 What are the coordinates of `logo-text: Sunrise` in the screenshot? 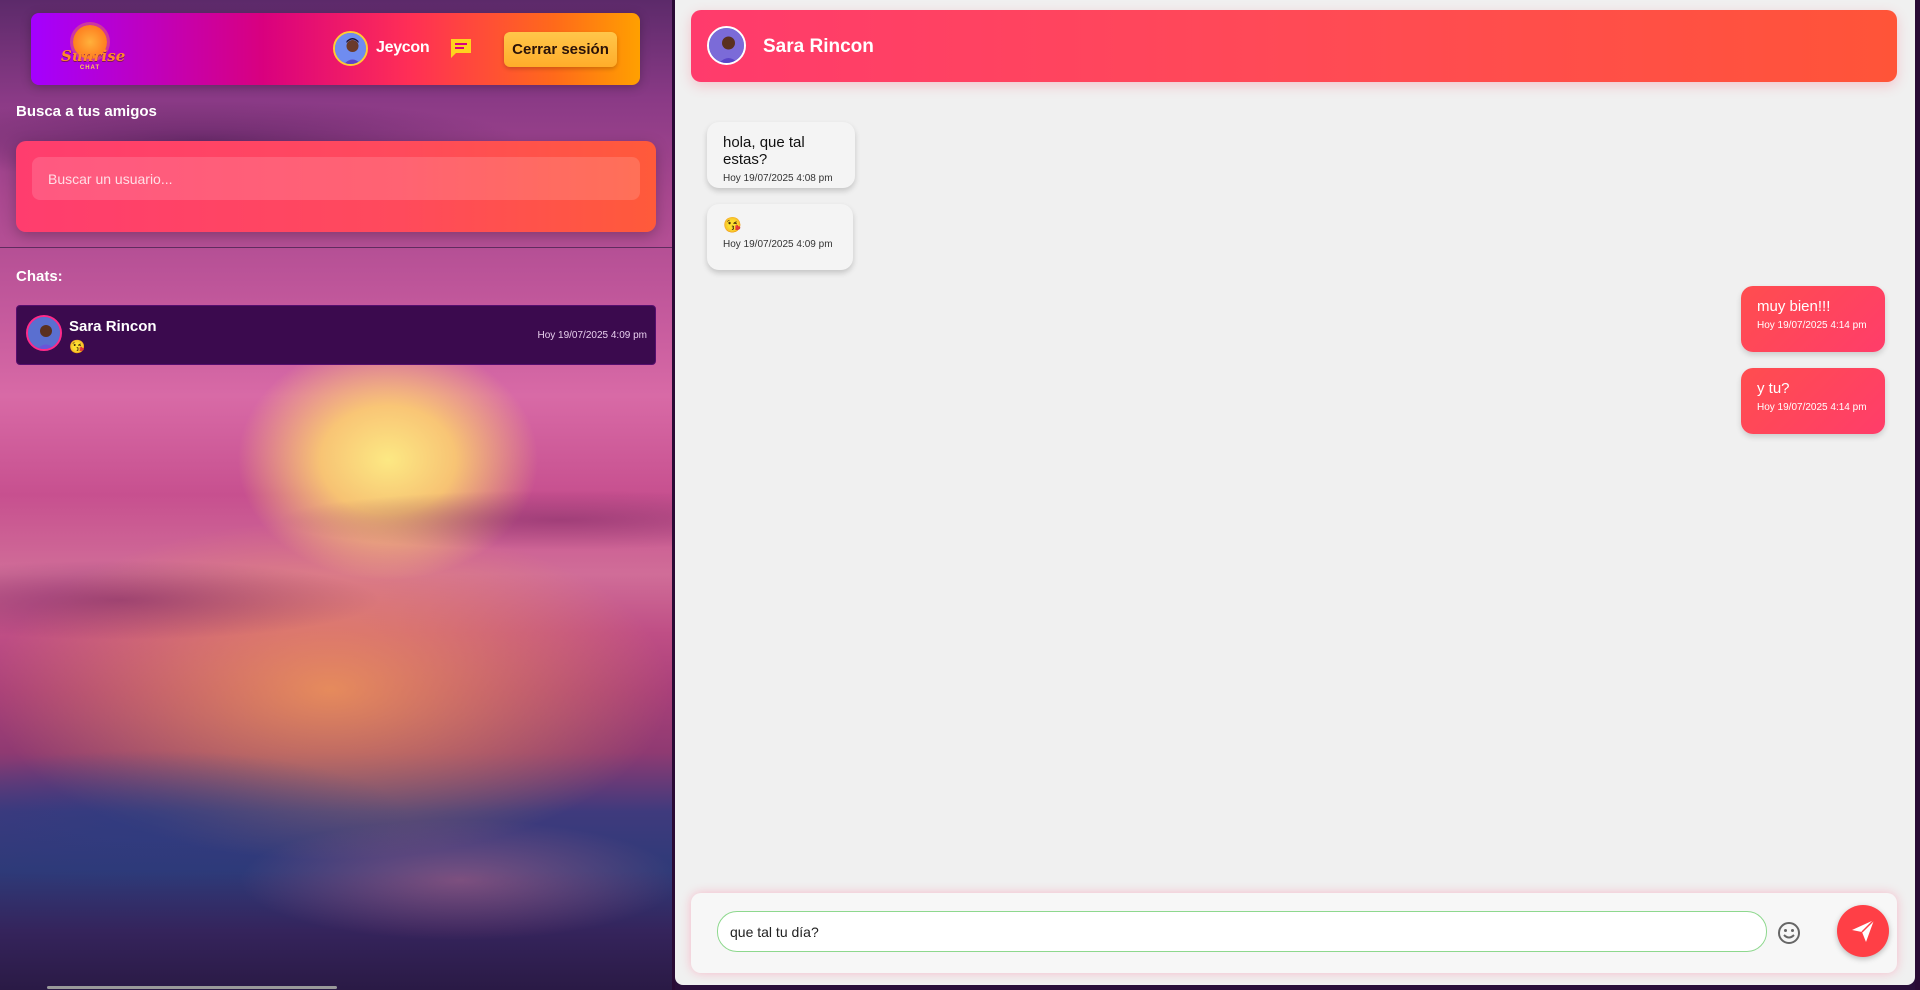 It's located at (93, 56).